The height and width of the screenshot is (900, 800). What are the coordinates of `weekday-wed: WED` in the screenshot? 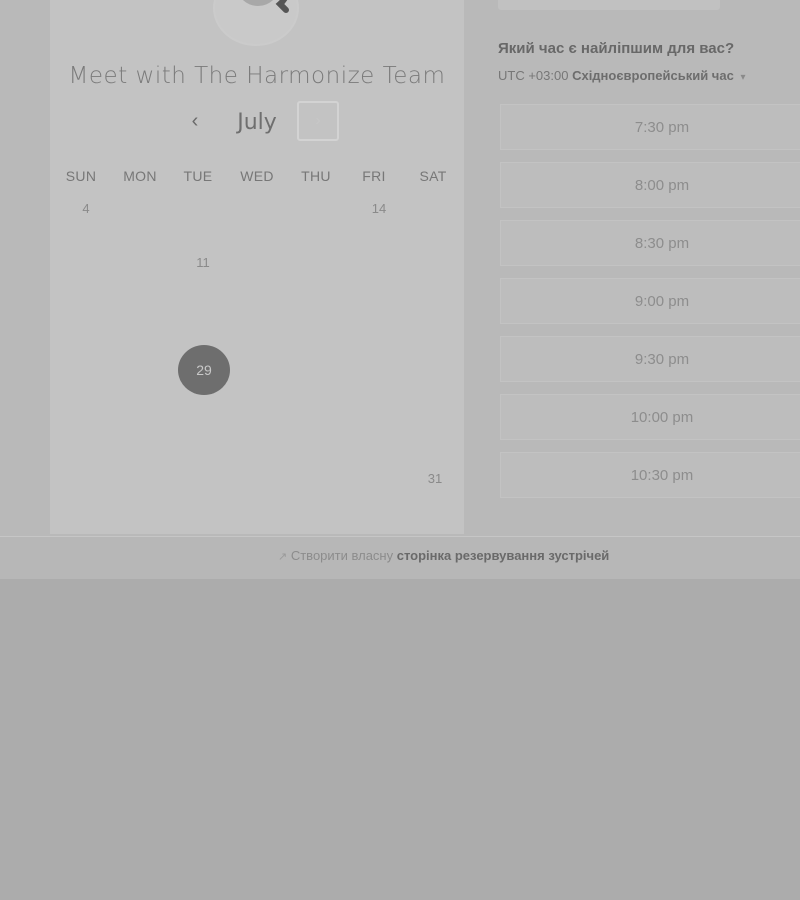 It's located at (257, 176).